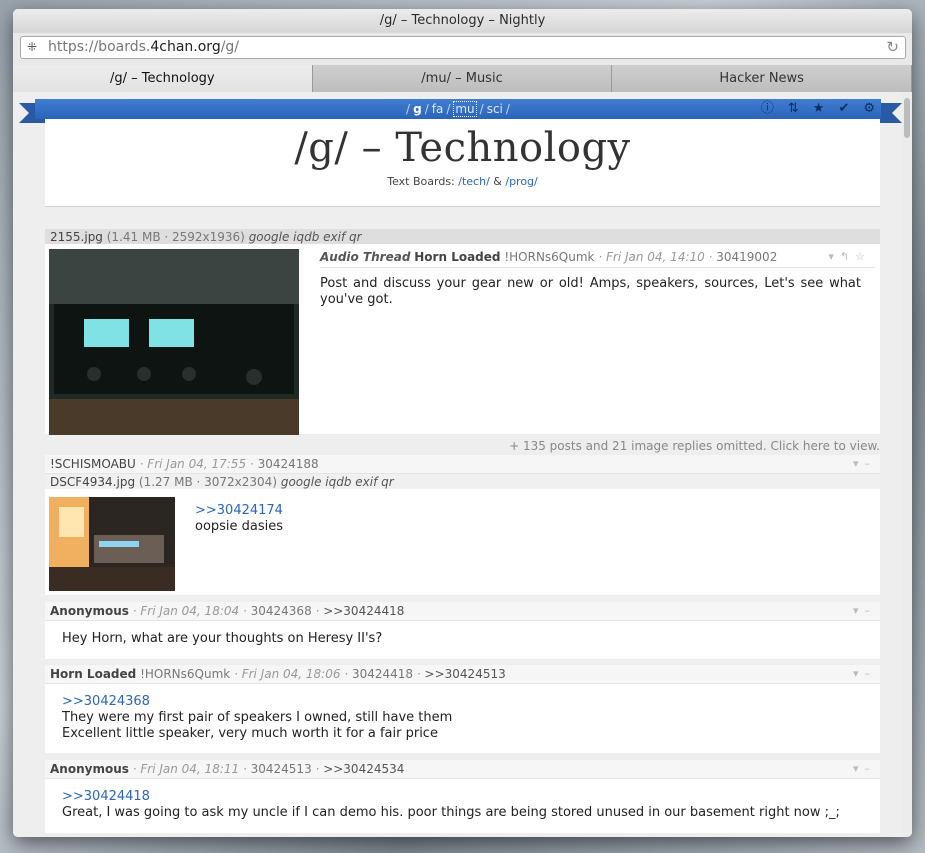 This screenshot has height=853, width=925. I want to click on link-tech: /tech/, so click(474, 181).